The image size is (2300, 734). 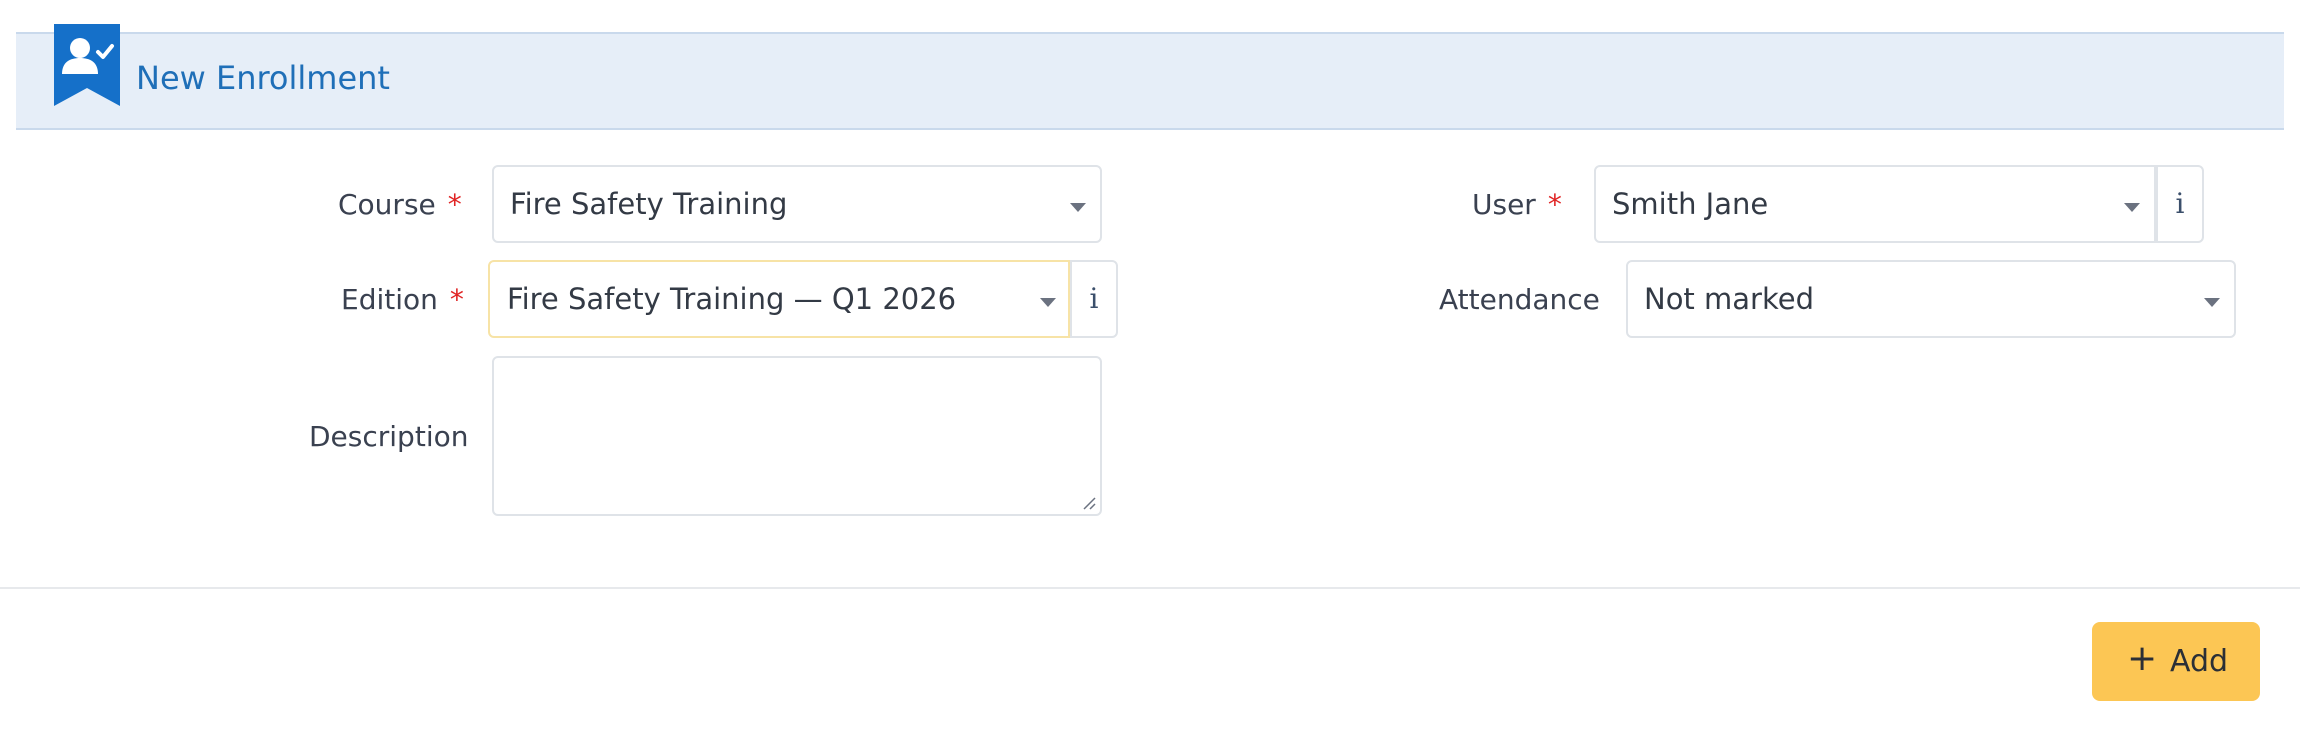 I want to click on course-label-text: Course, so click(x=387, y=204).